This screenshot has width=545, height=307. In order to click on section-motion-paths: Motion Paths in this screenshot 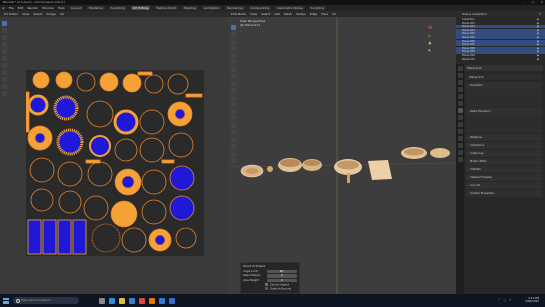, I will do `click(504, 161)`.